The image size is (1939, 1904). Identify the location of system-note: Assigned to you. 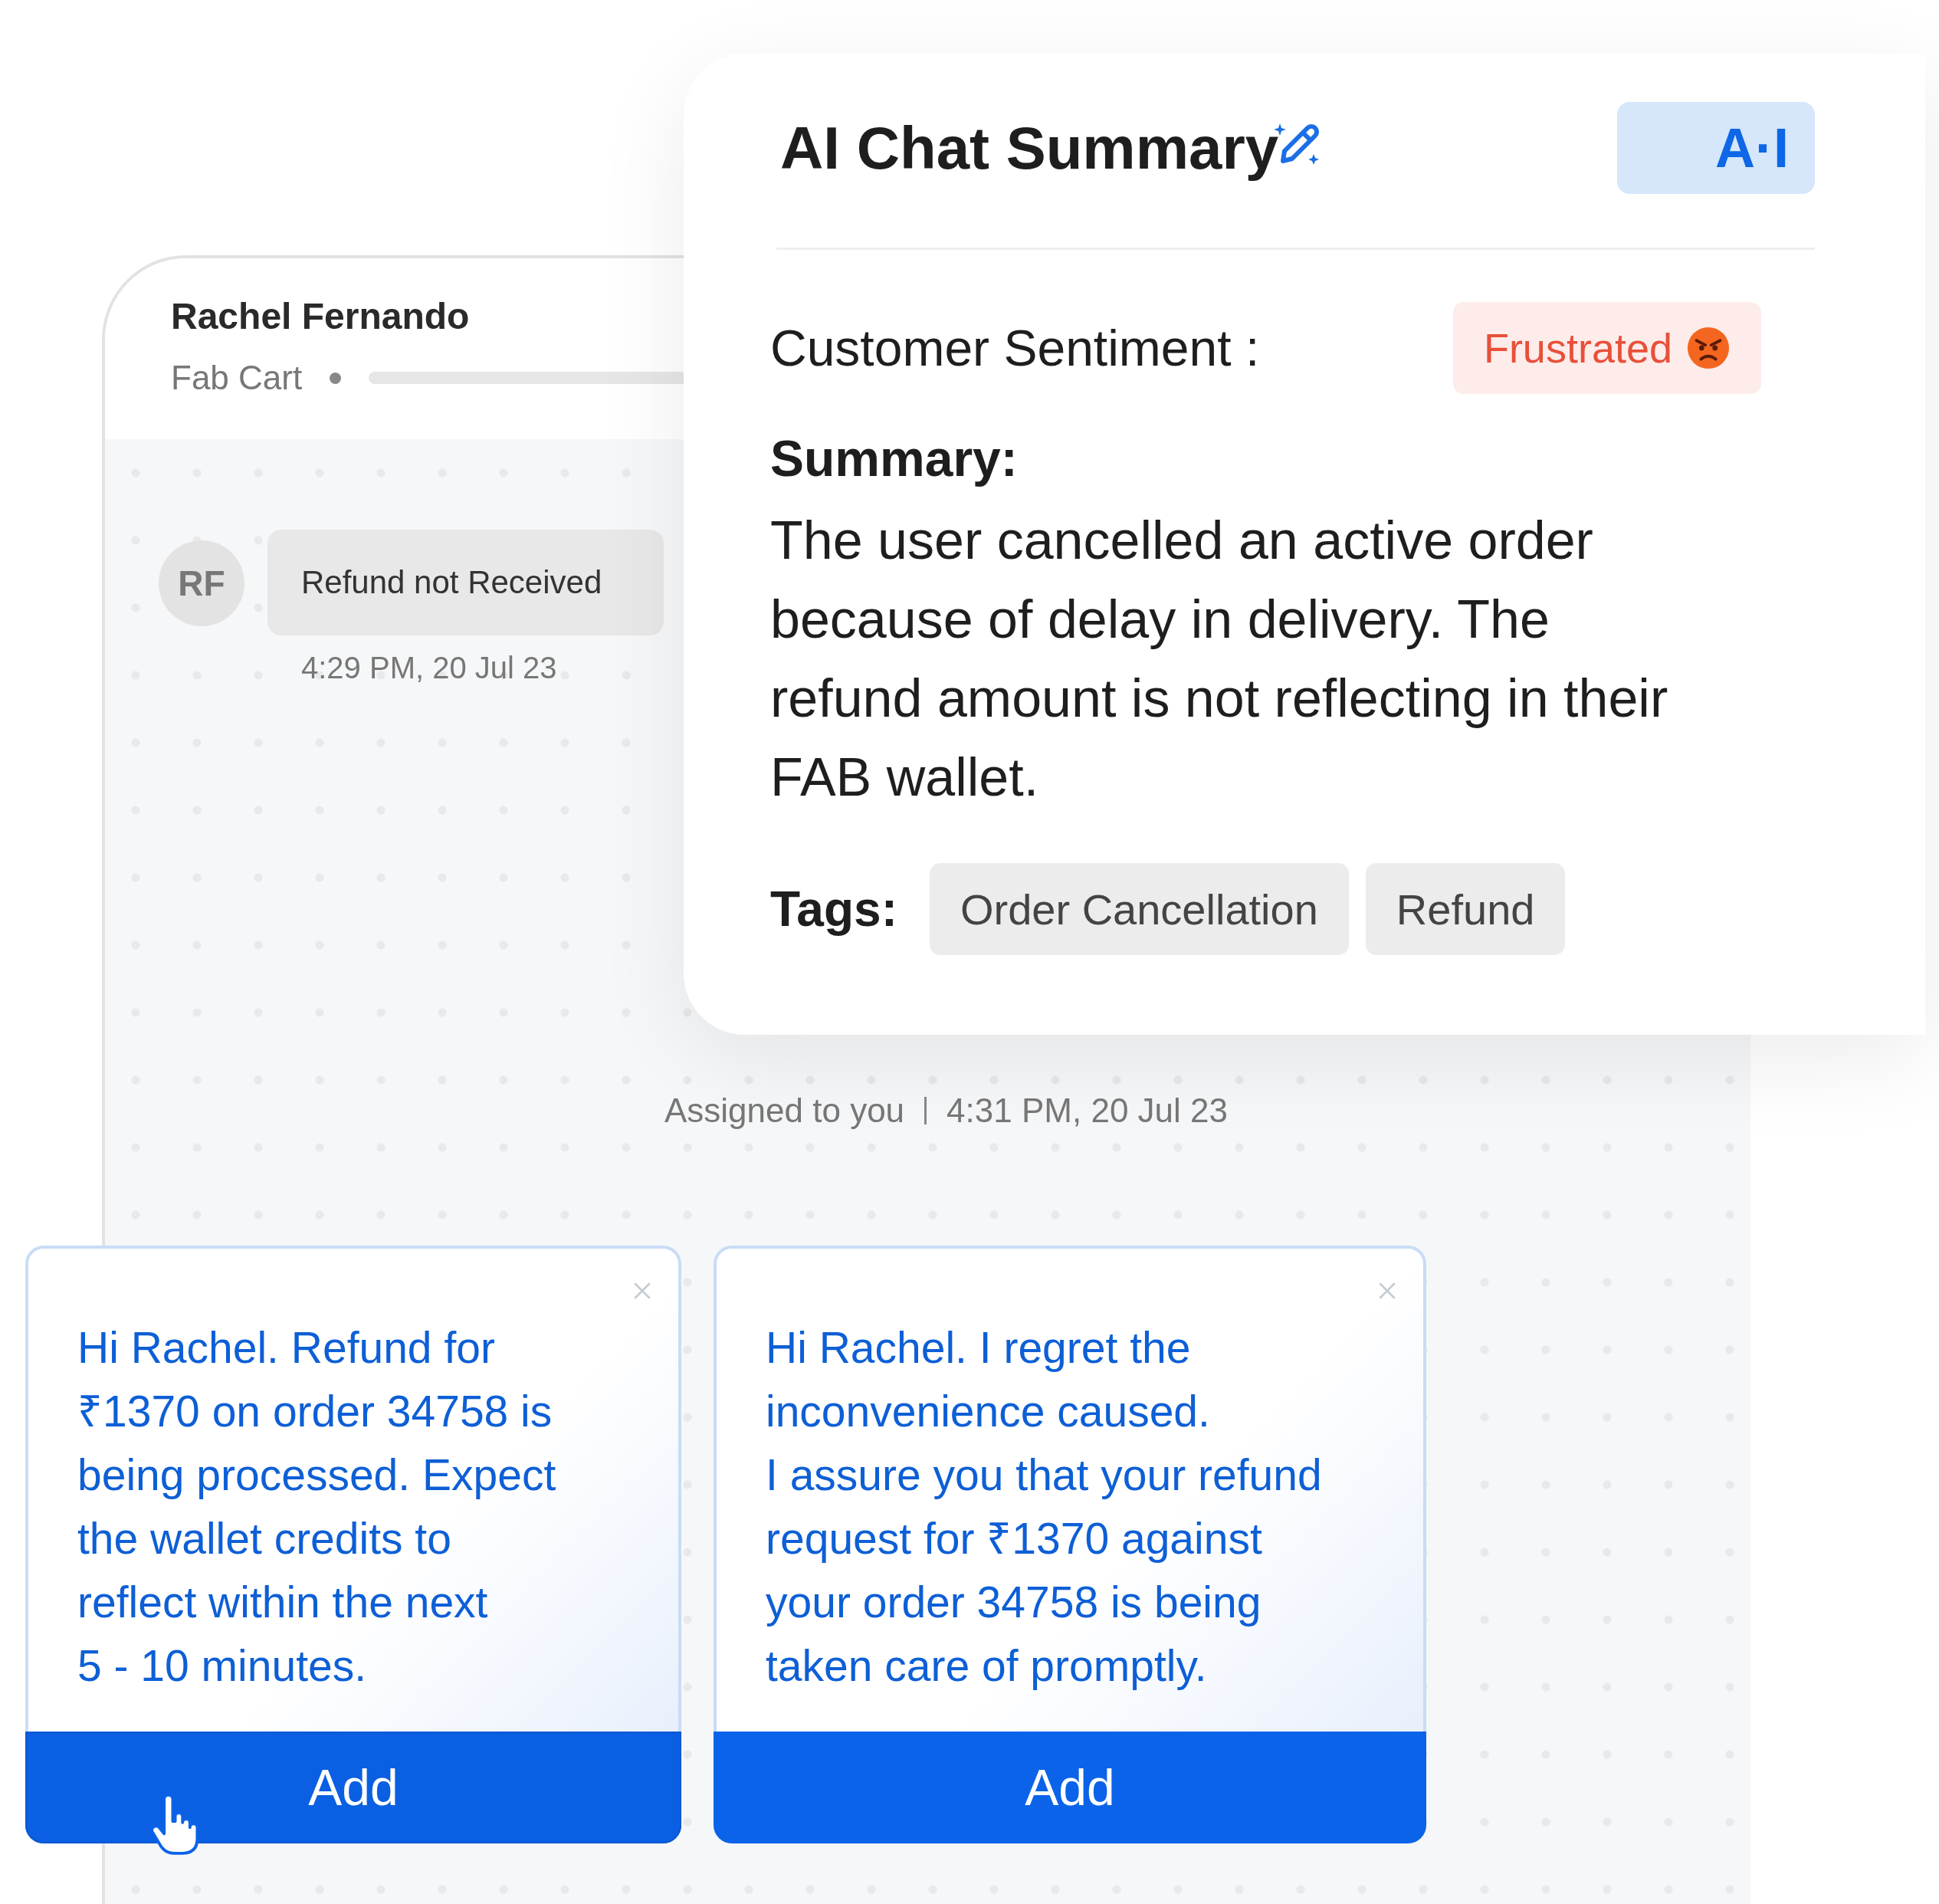
(784, 1111).